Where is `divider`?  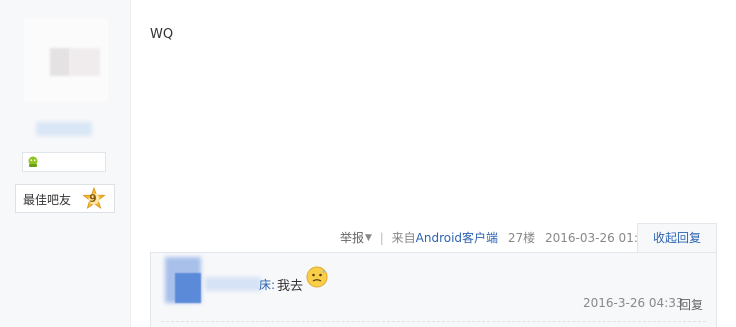 divider is located at coordinates (433, 321).